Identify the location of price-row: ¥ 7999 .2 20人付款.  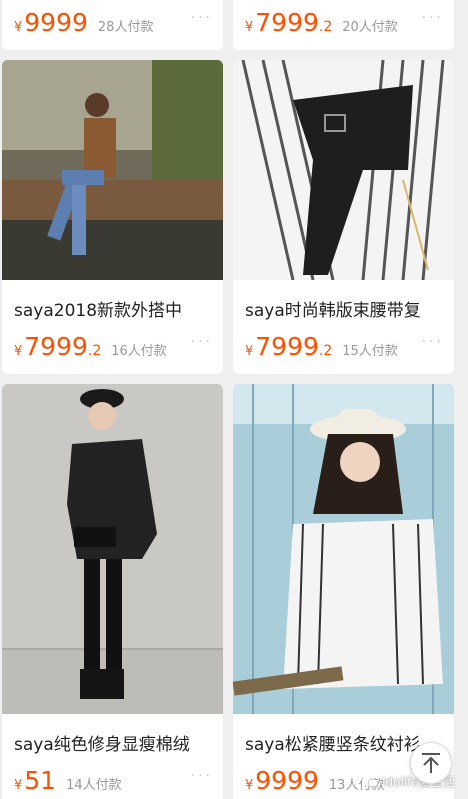
(344, 22).